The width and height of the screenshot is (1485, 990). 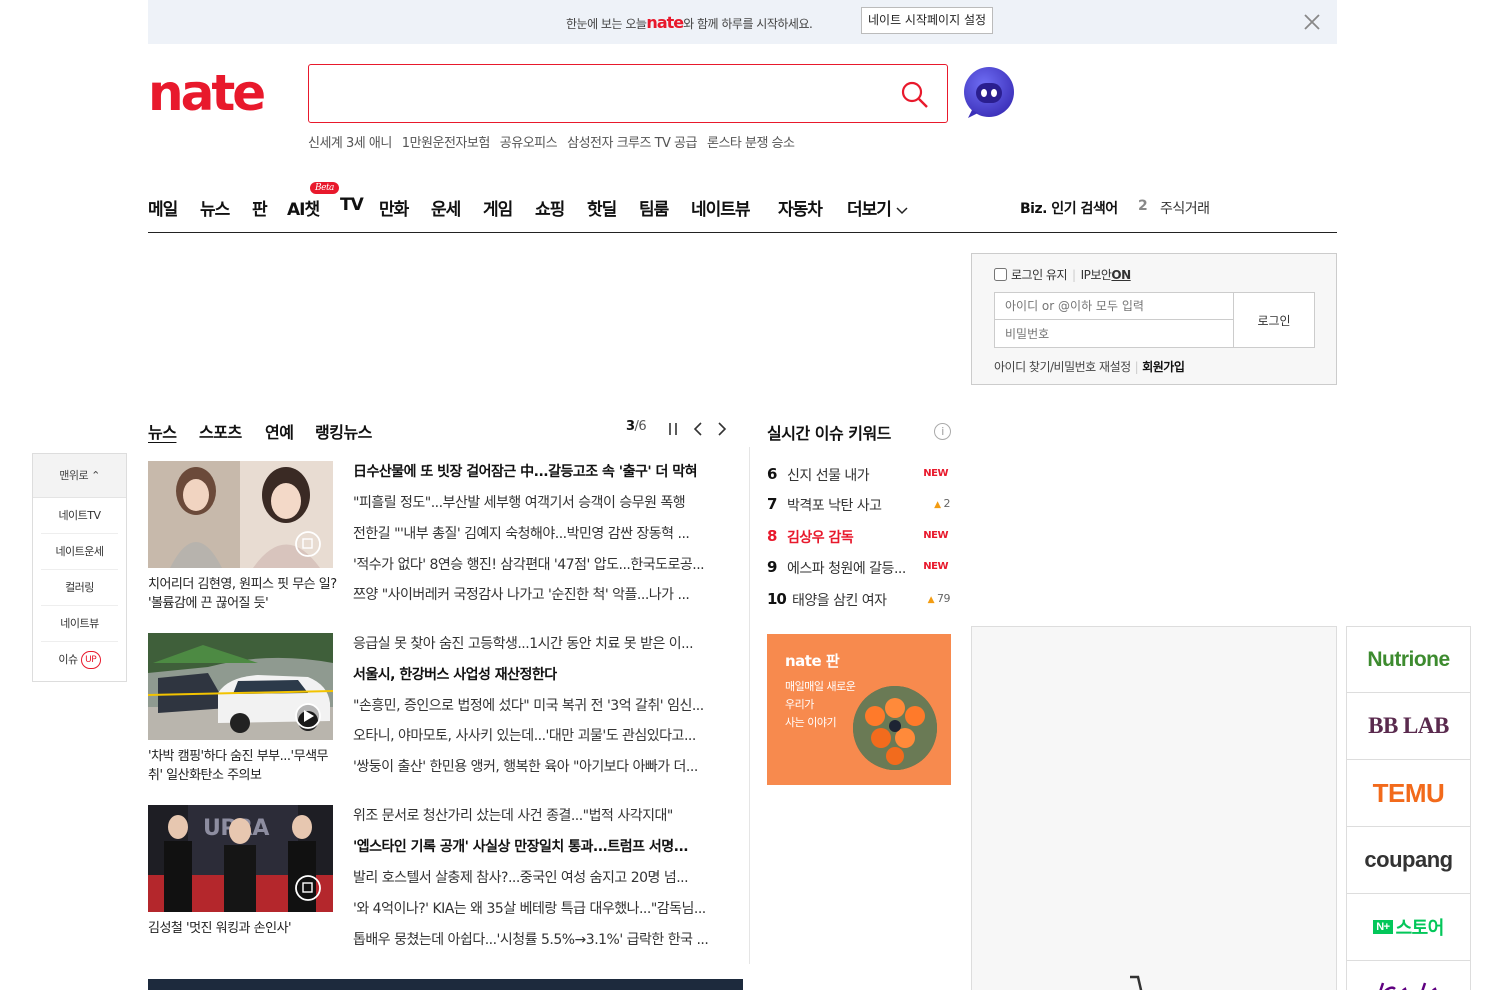 I want to click on side-quick-nav: 맨위로 ⌃ 네이트TV 네이트운세 컬러링 네이트뷰 이슈 UP, so click(x=79, y=567).